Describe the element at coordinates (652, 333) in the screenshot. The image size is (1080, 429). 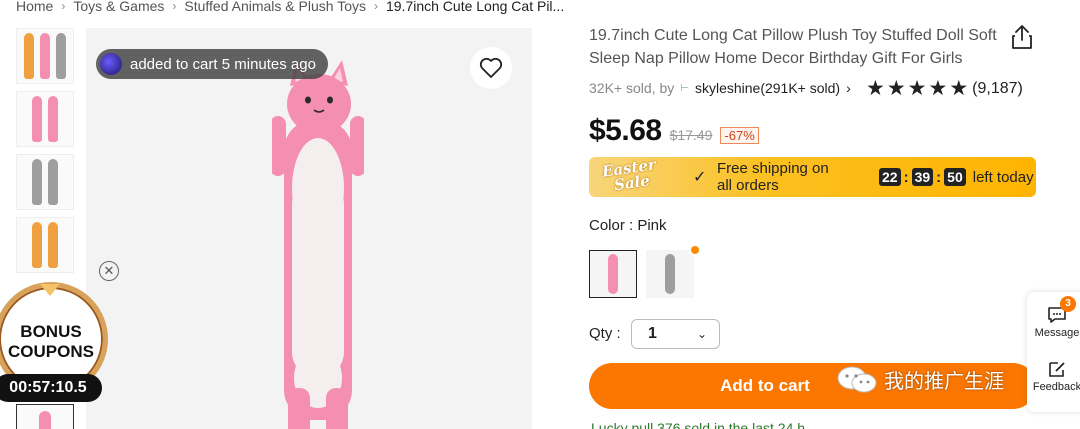
I see `qty-value: 1` at that location.